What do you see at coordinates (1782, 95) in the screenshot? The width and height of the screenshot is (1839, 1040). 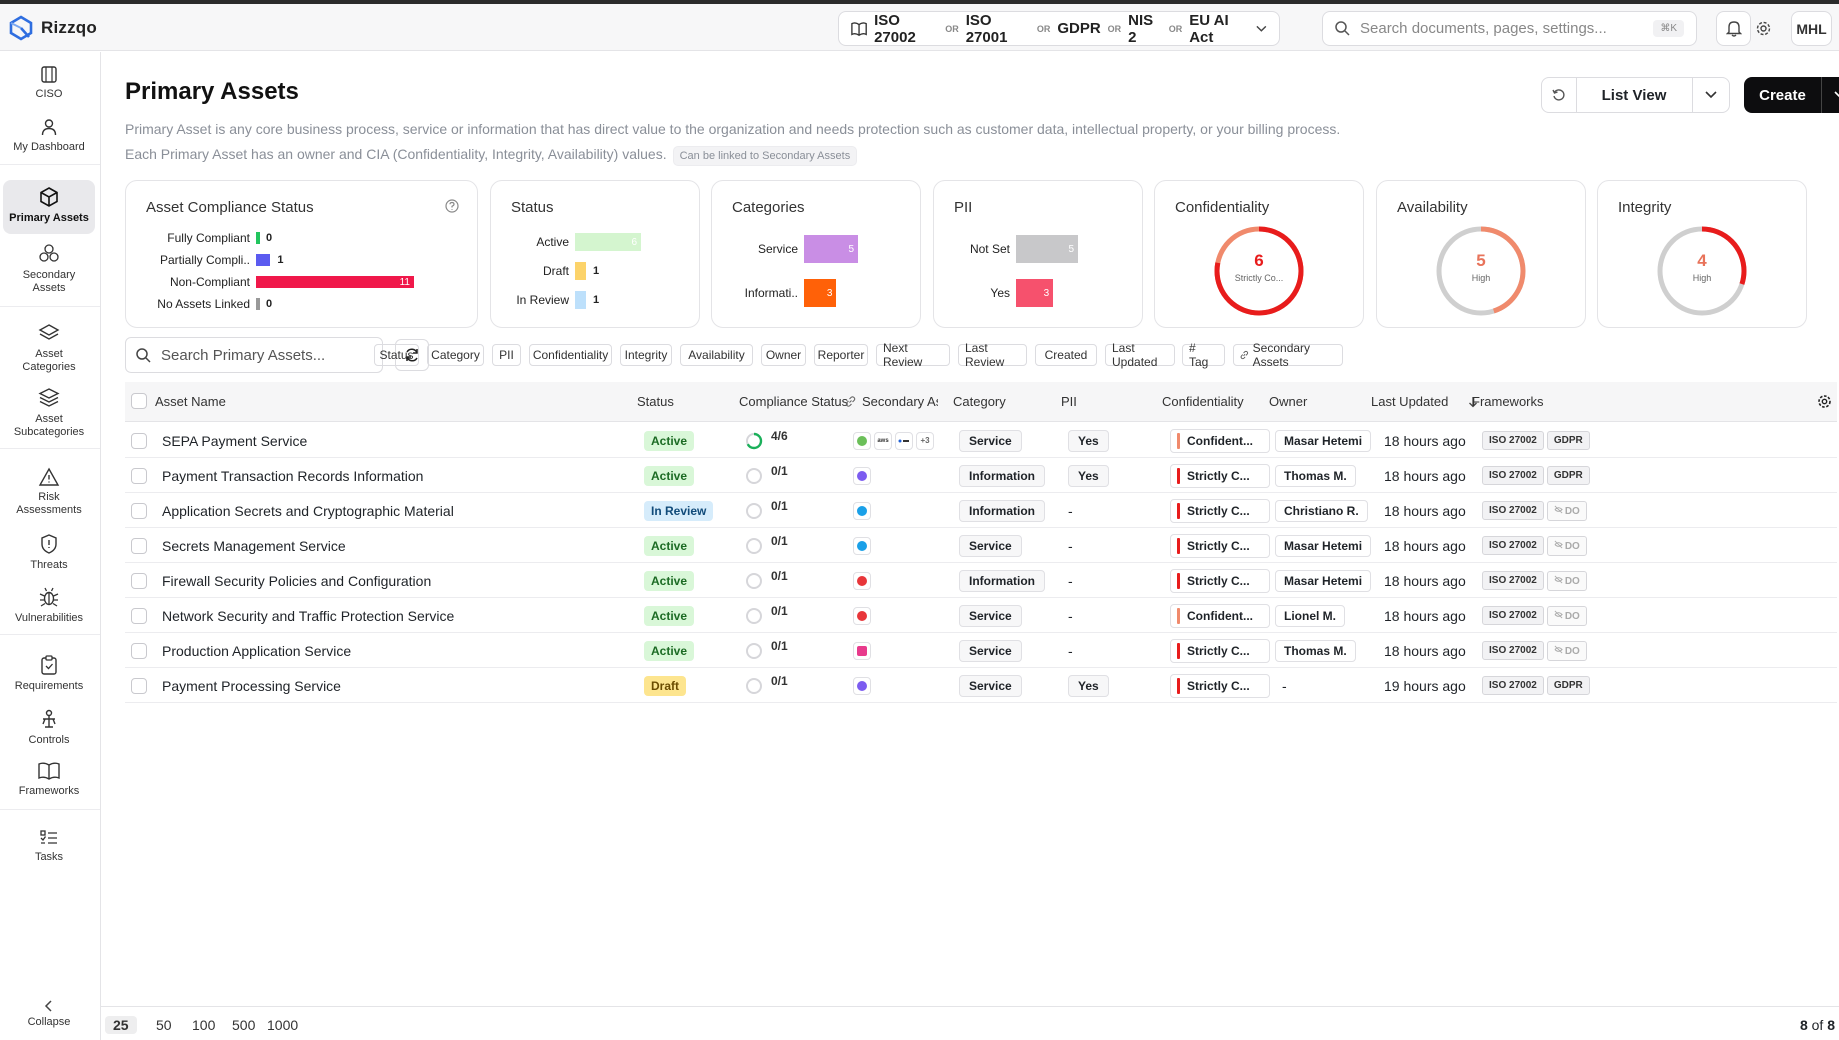 I see `create-button: Create` at bounding box center [1782, 95].